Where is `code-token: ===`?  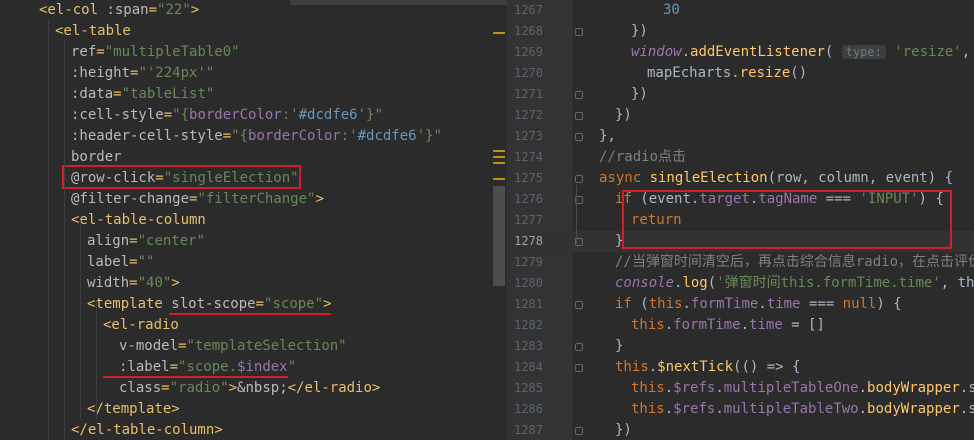 code-token: === is located at coordinates (821, 304).